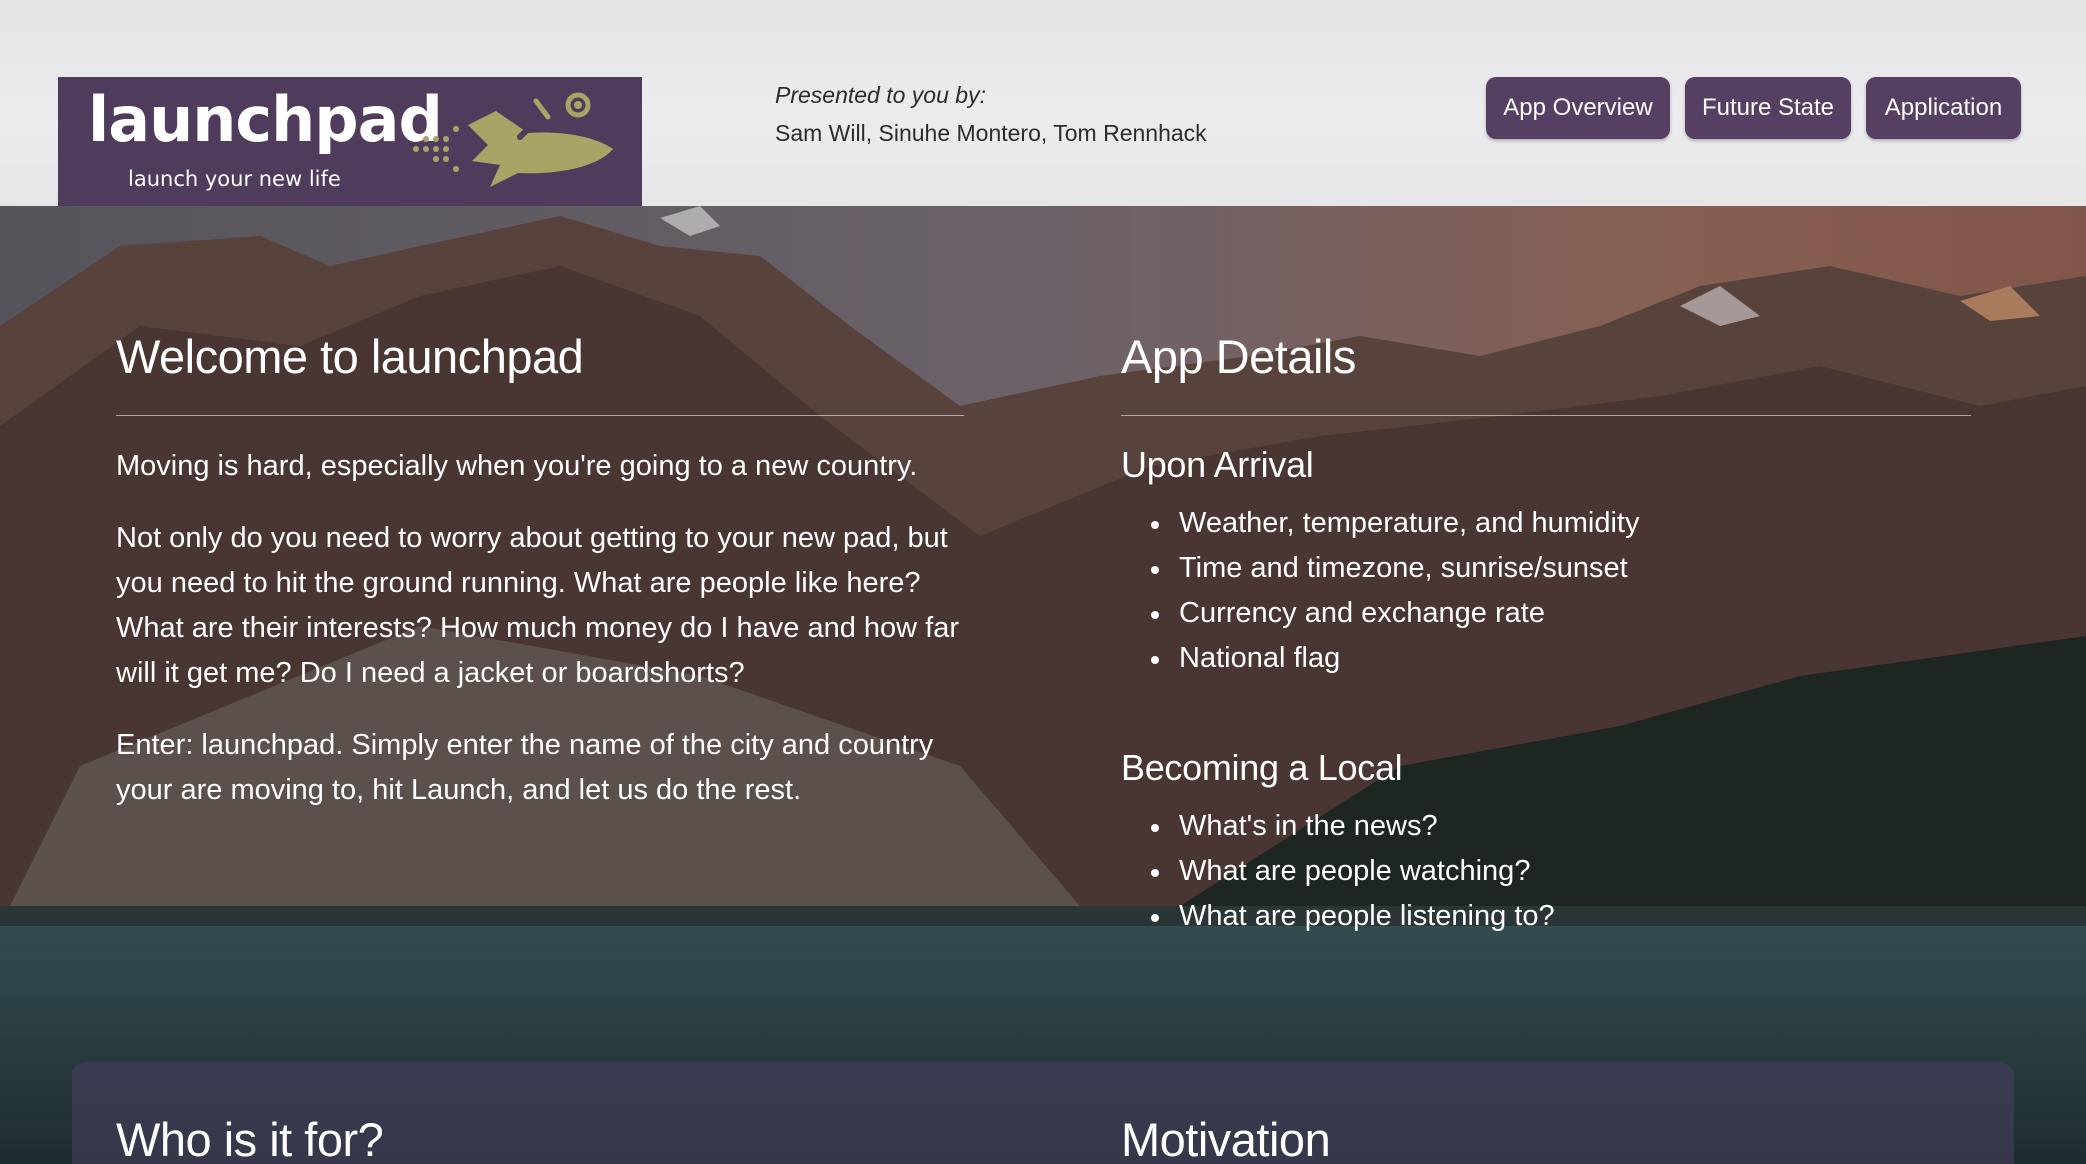 The height and width of the screenshot is (1164, 2086). Describe the element at coordinates (1338, 826) in the screenshot. I see `list-item: What's in the news?` at that location.